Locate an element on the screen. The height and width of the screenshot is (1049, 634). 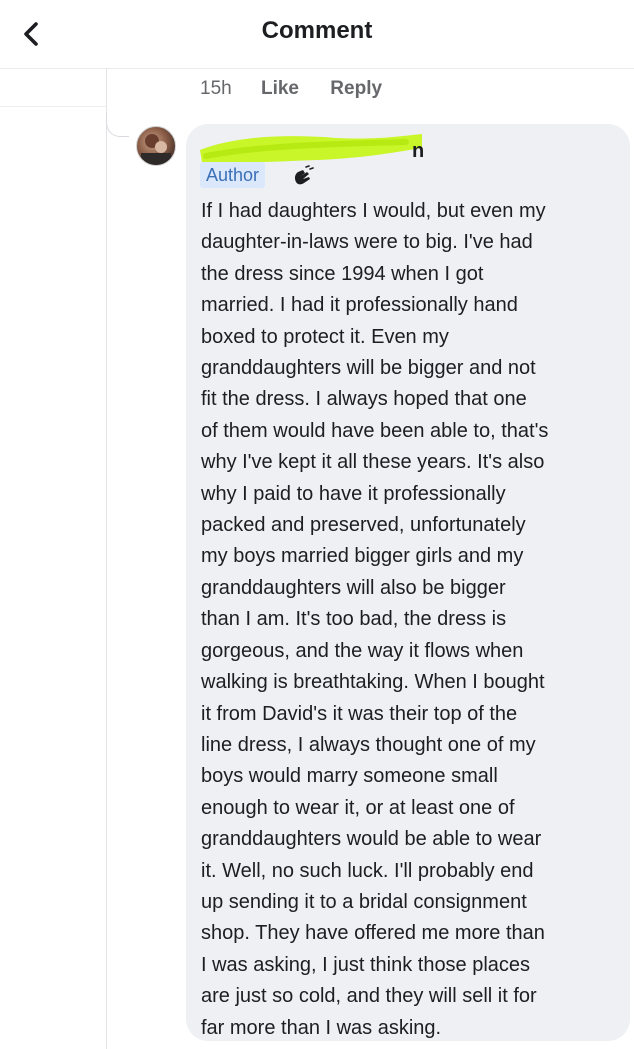
comment-line: I was asking, I just think those places is located at coordinates (366, 964).